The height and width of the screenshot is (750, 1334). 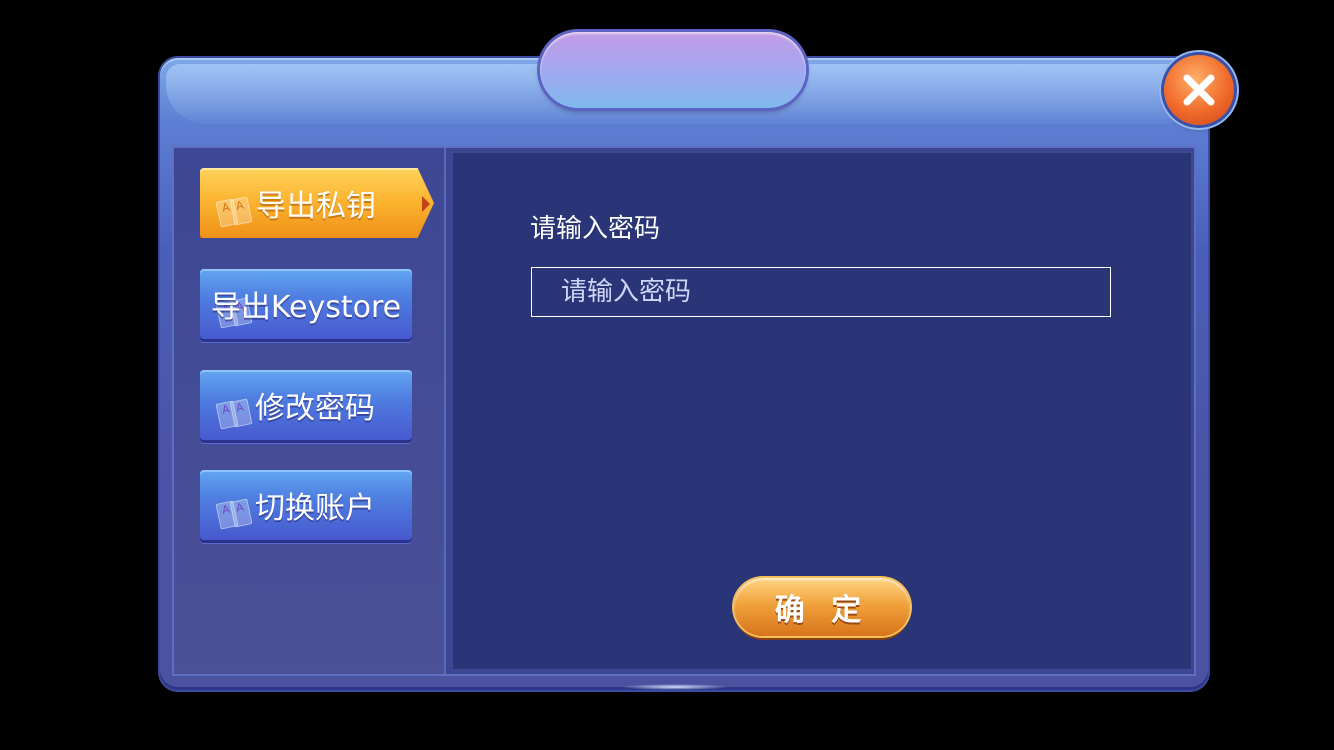 I want to click on password-input, so click(x=821, y=292).